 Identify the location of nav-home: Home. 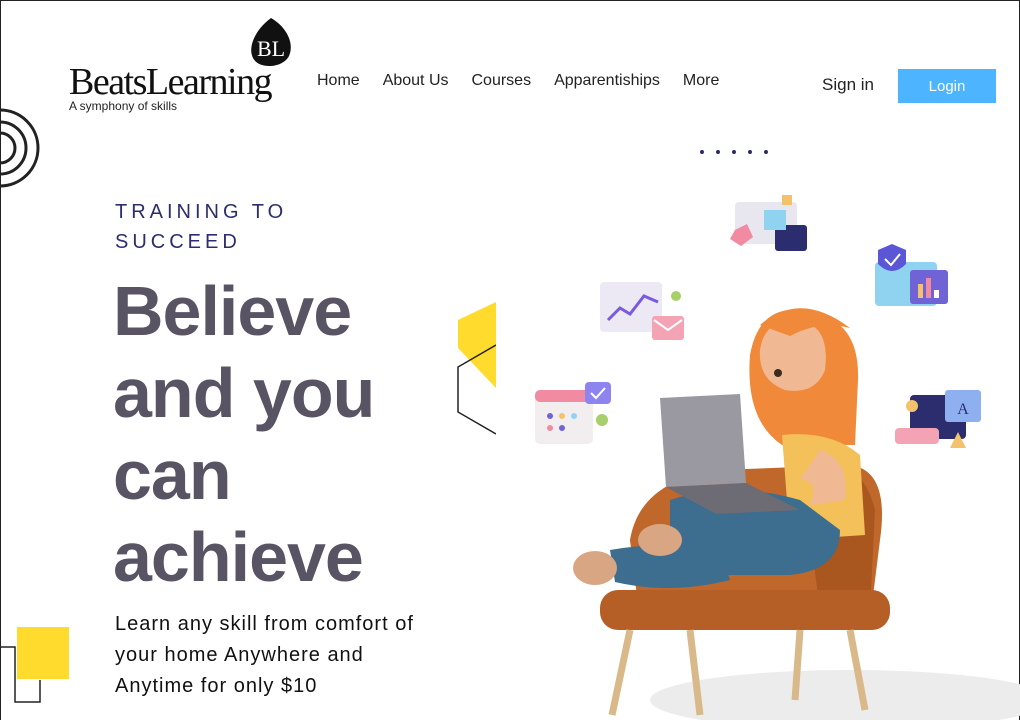
(338, 81).